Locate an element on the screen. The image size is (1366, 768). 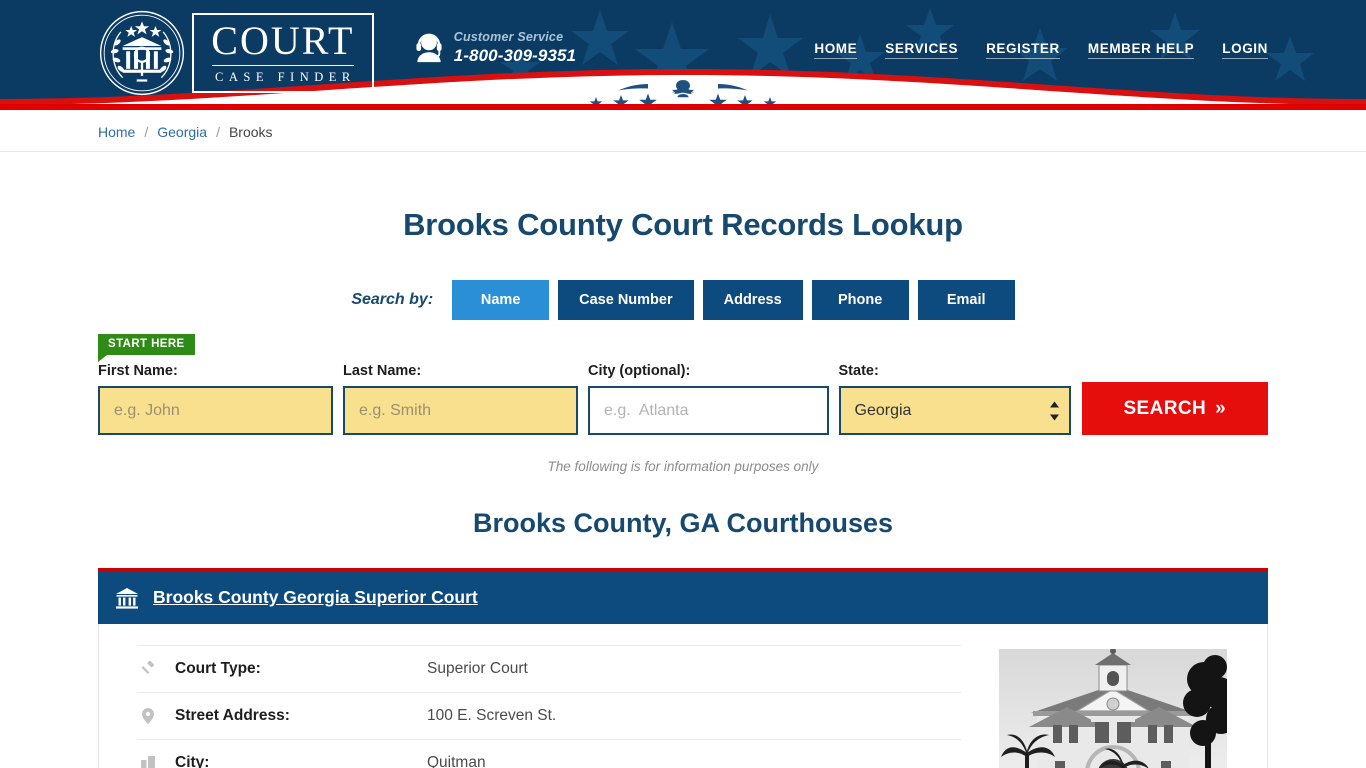
tab-address: Address is located at coordinates (752, 300).